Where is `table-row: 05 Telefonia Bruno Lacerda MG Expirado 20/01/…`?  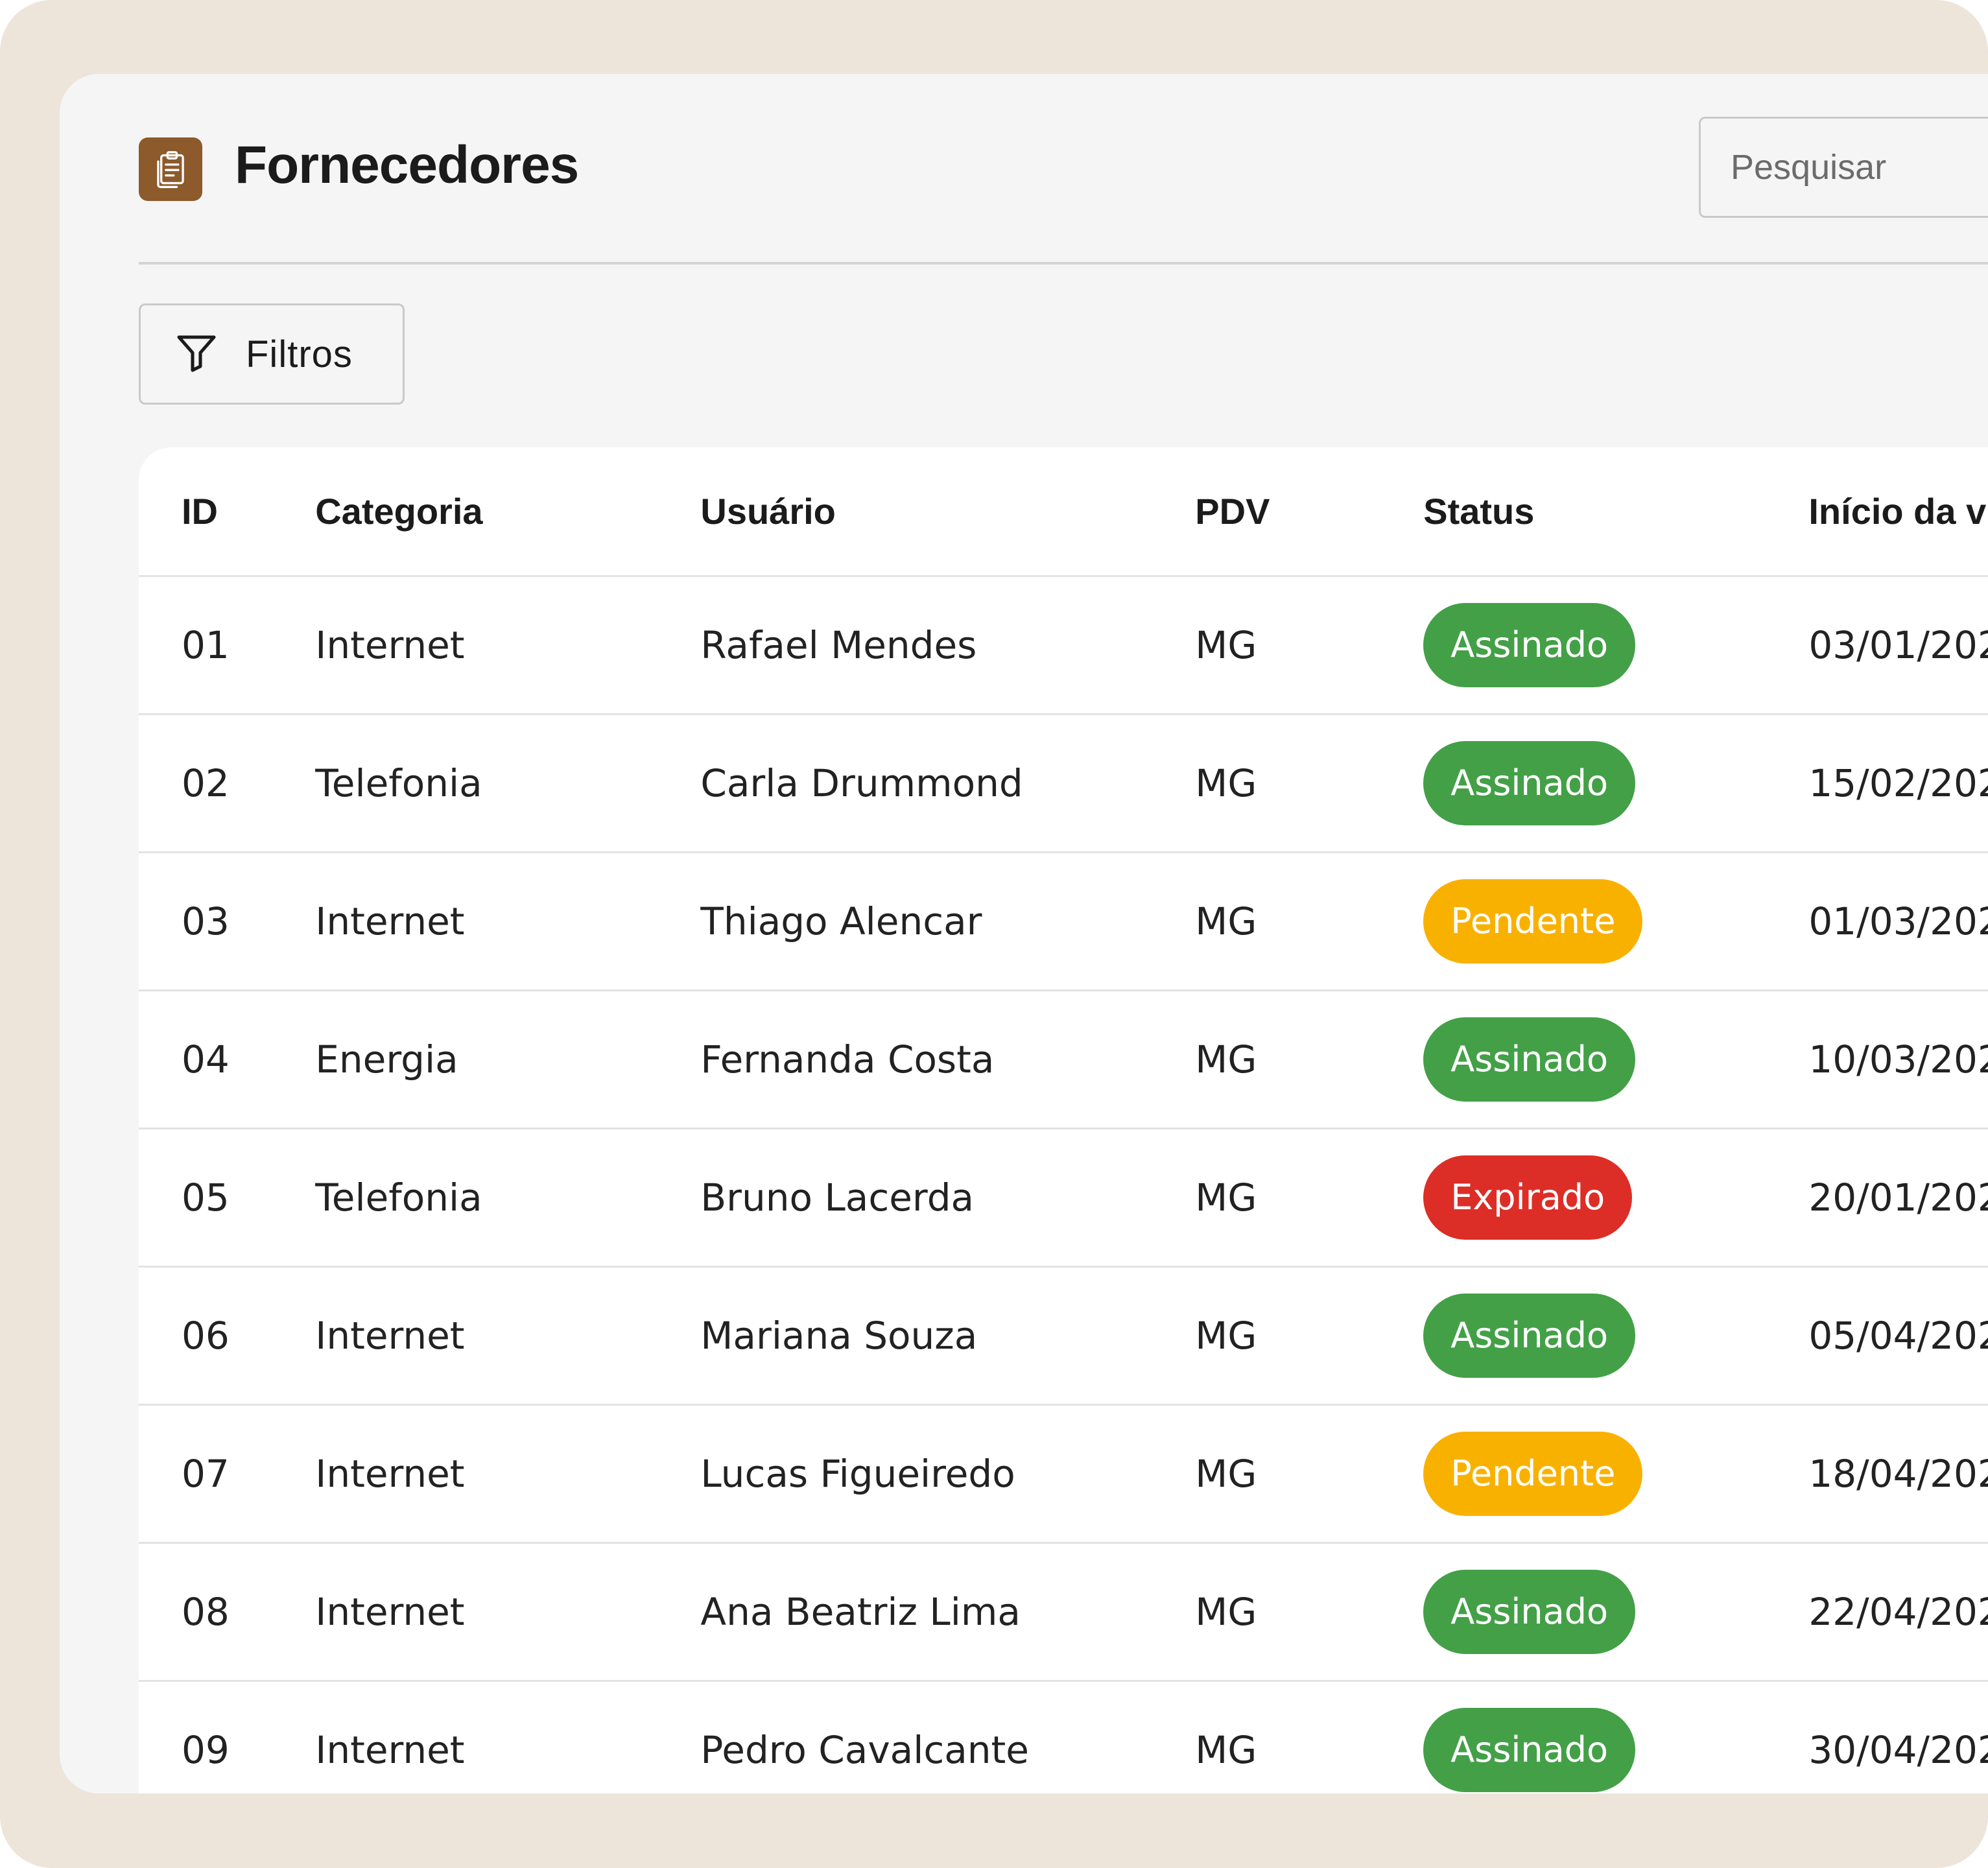 table-row: 05 Telefonia Bruno Lacerda MG Expirado 20/01/… is located at coordinates (1063, 1197).